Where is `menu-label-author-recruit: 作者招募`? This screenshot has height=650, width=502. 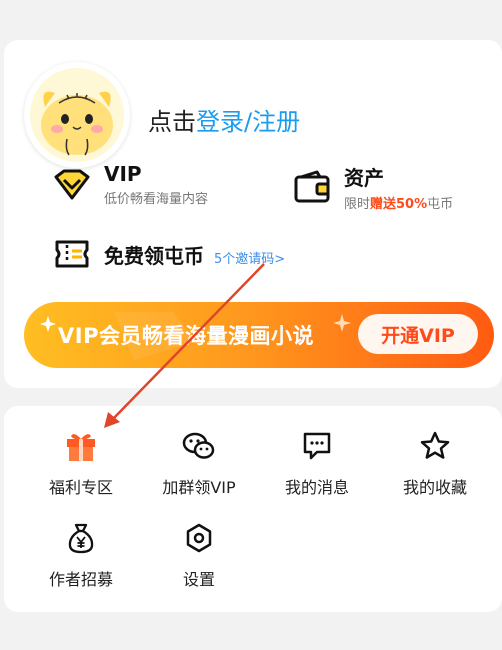 menu-label-author-recruit: 作者招募 is located at coordinates (80, 579).